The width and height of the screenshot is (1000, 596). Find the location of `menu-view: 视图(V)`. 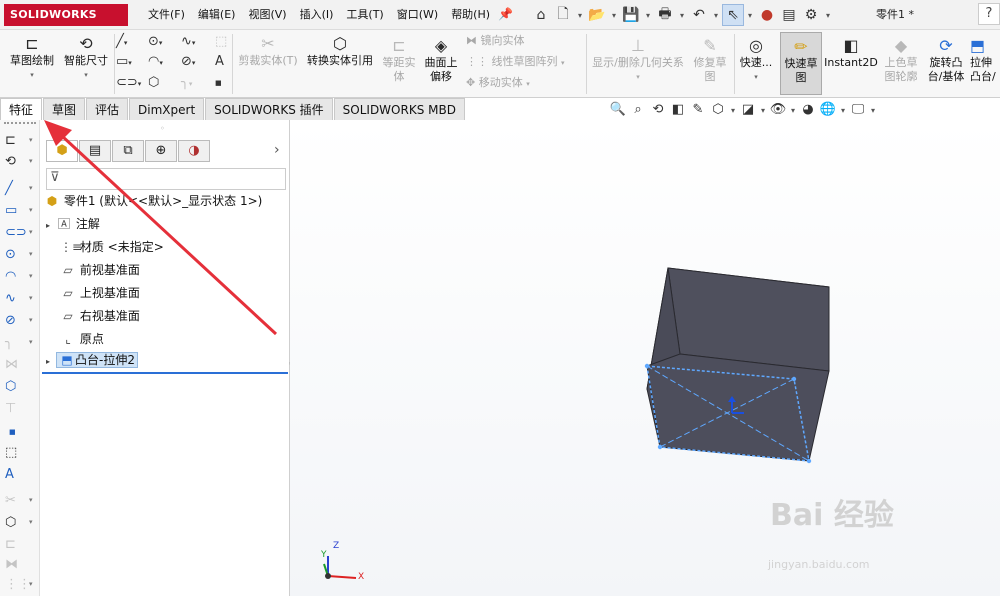

menu-view: 视图(V) is located at coordinates (267, 15).